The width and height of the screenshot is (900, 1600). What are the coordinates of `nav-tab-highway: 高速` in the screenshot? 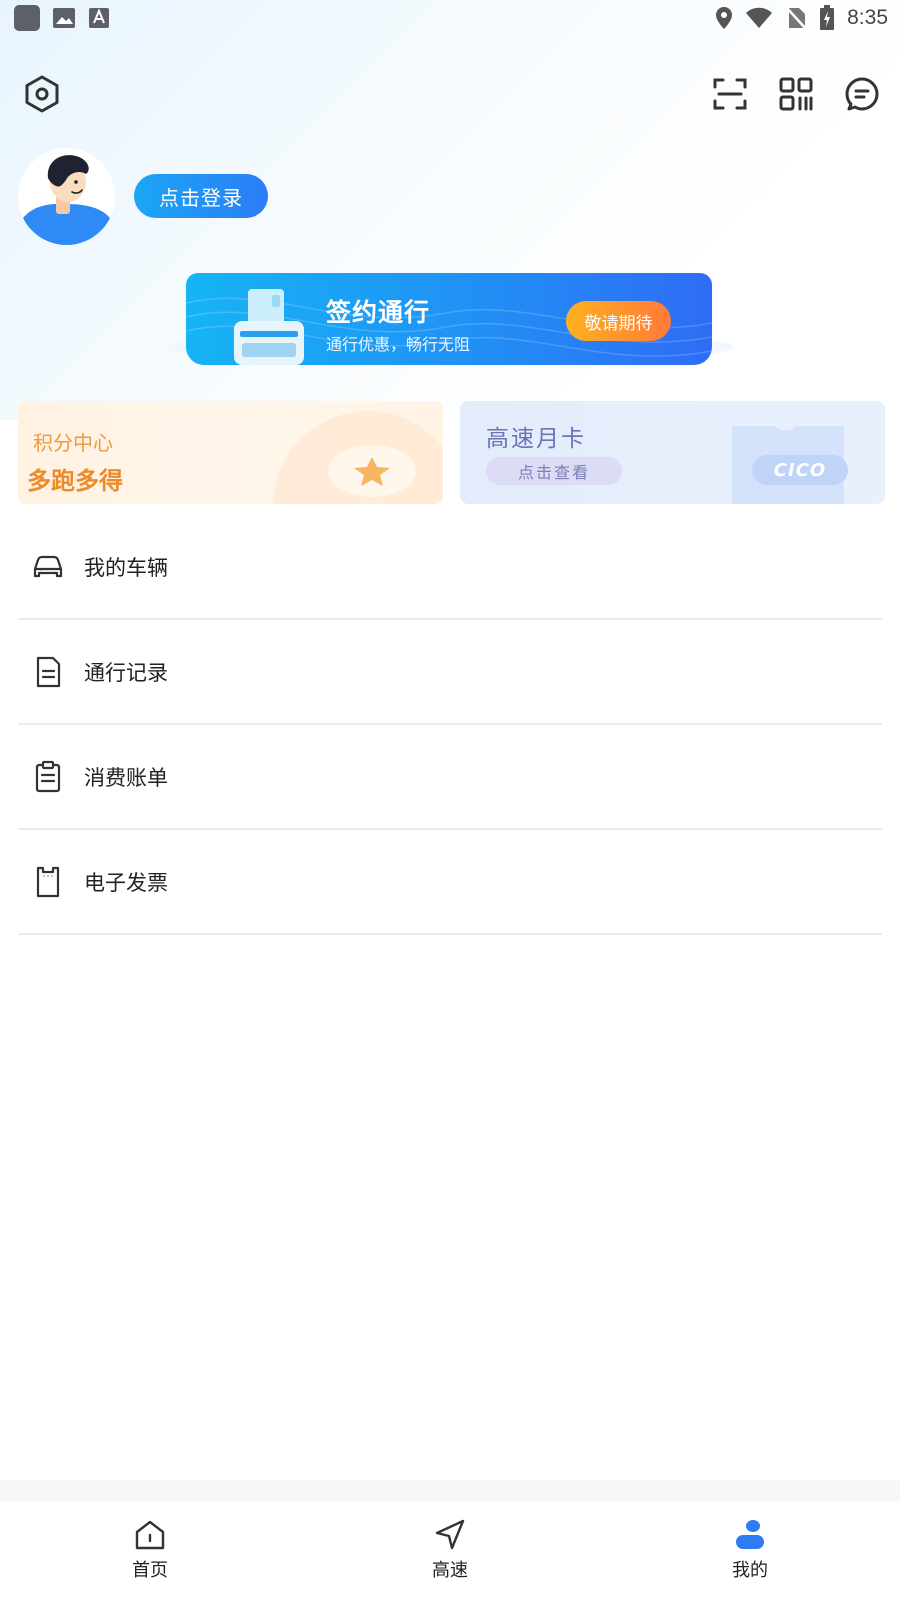 It's located at (450, 1553).